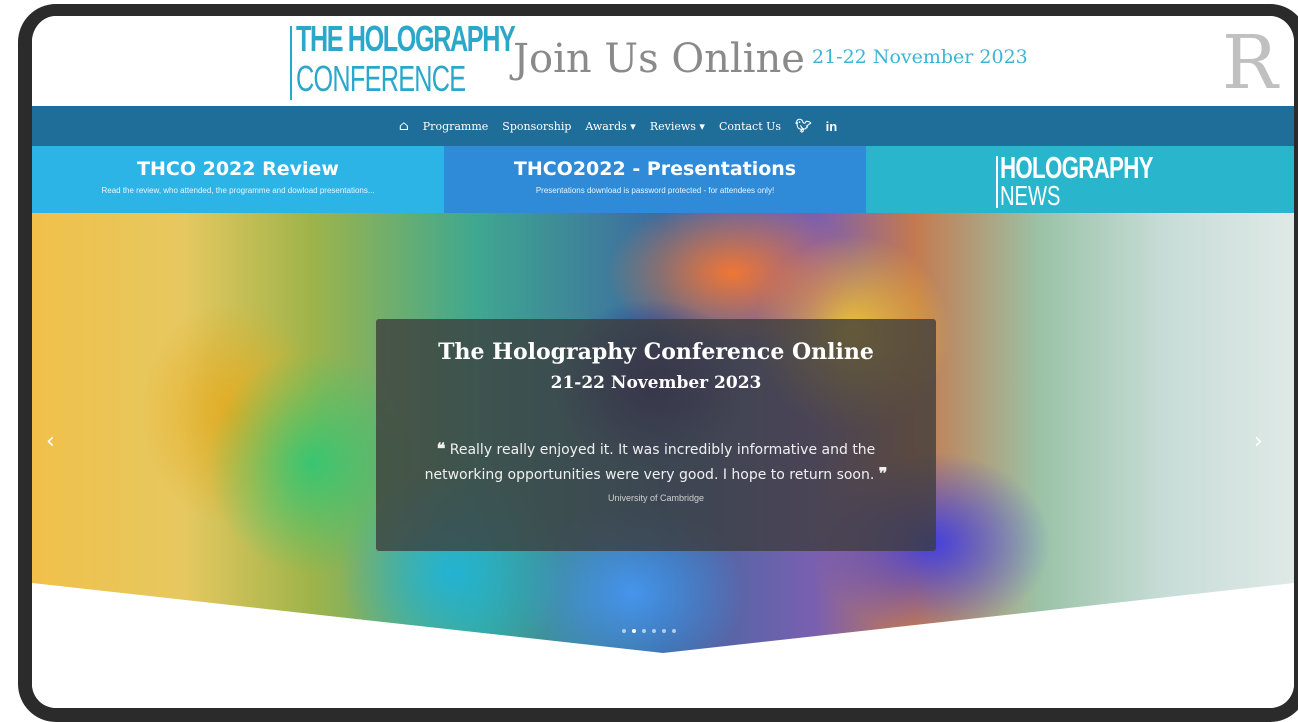  I want to click on nav-awards-label: Awards, so click(606, 126).